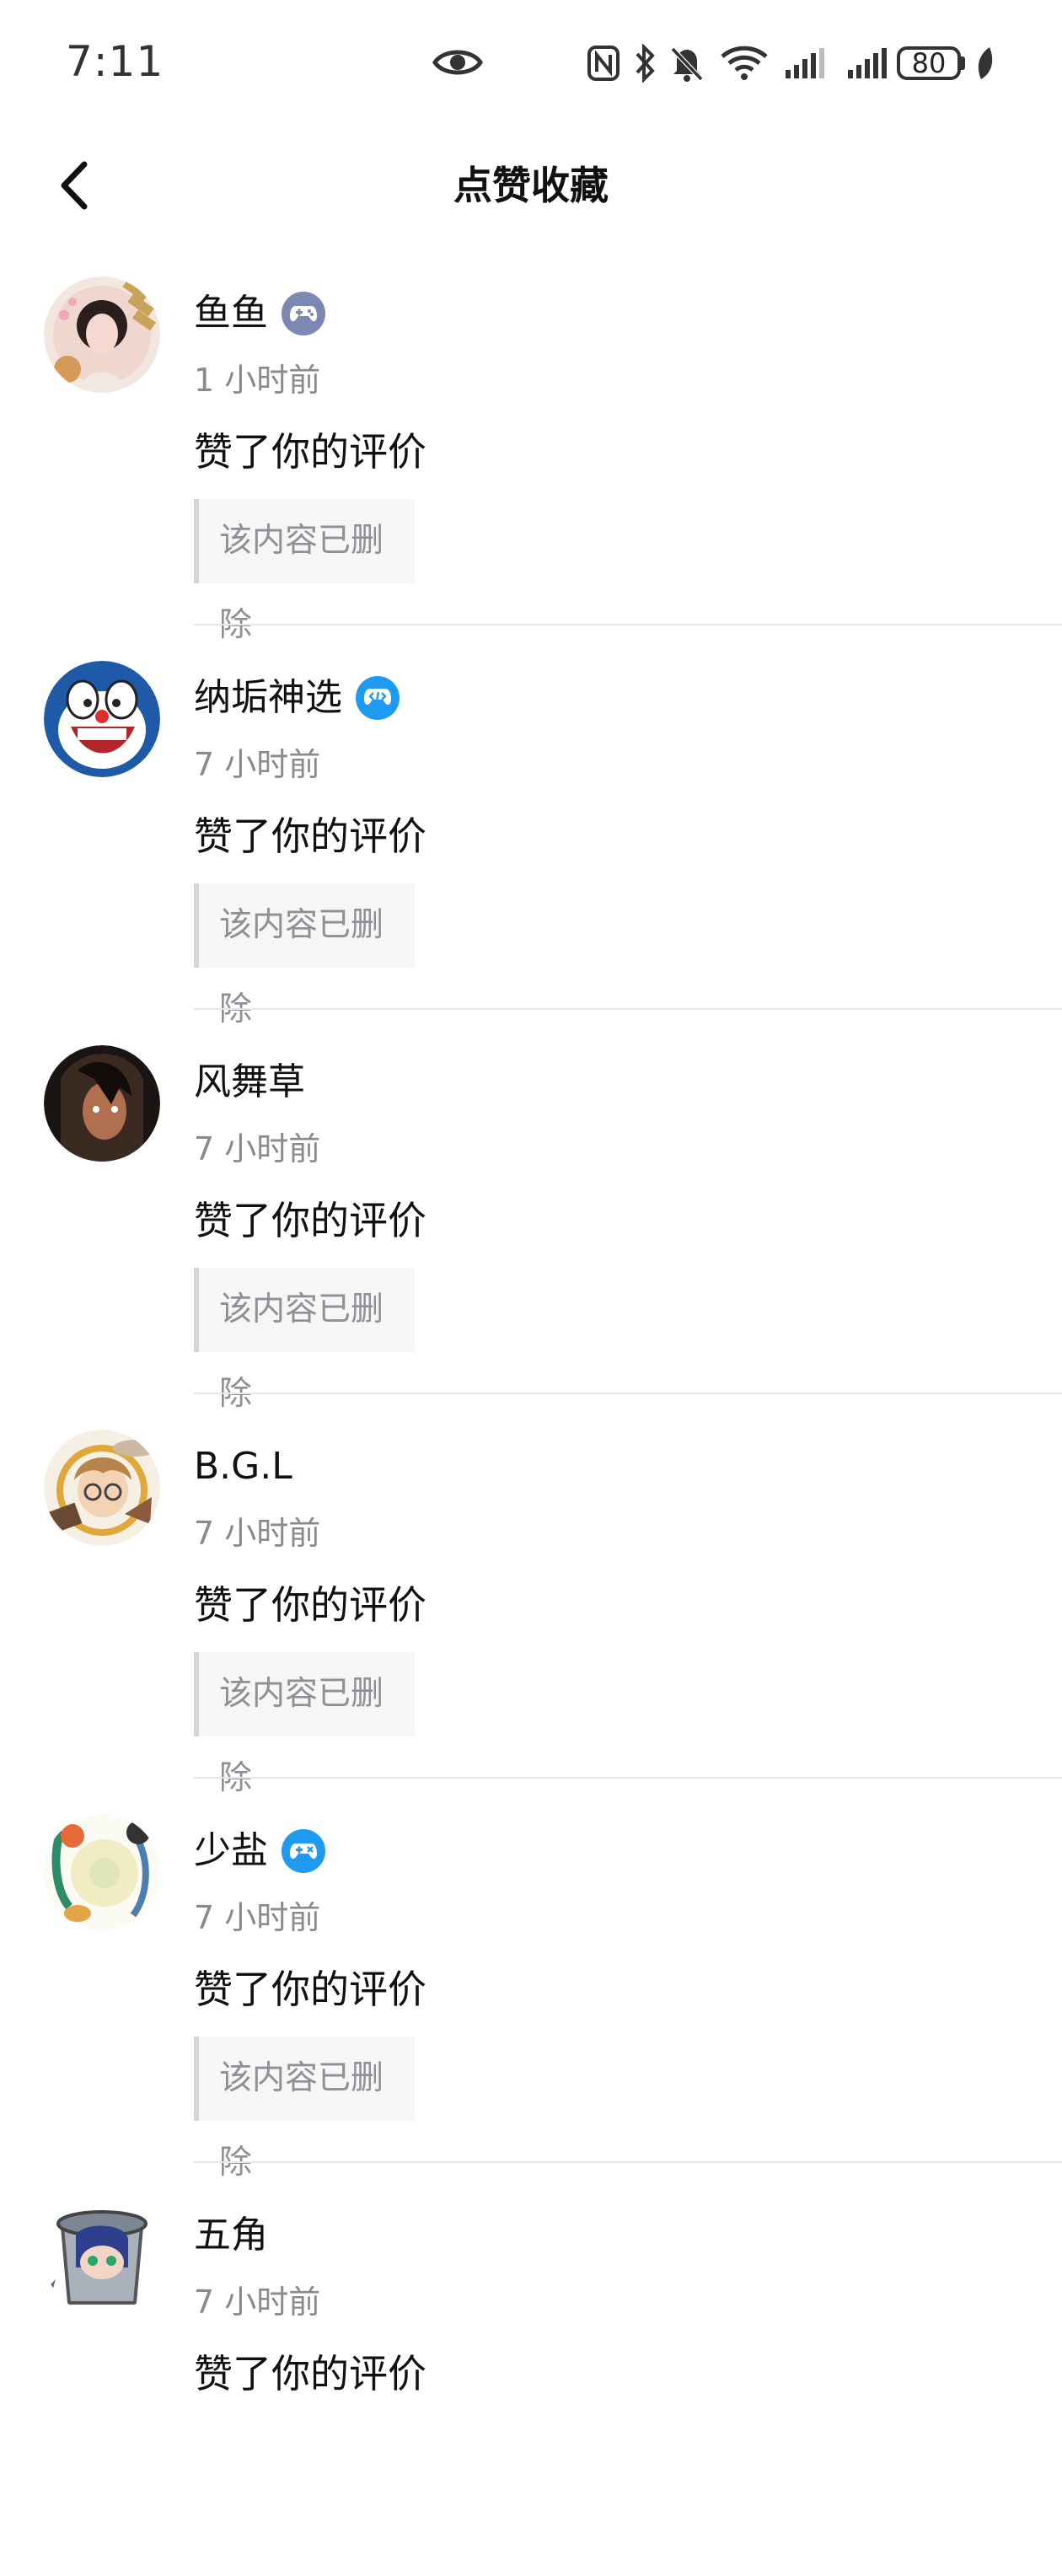  Describe the element at coordinates (531, 1999) in the screenshot. I see `list-item: 少盐 7 小时前 赞了你的评价 该内容已删除` at that location.